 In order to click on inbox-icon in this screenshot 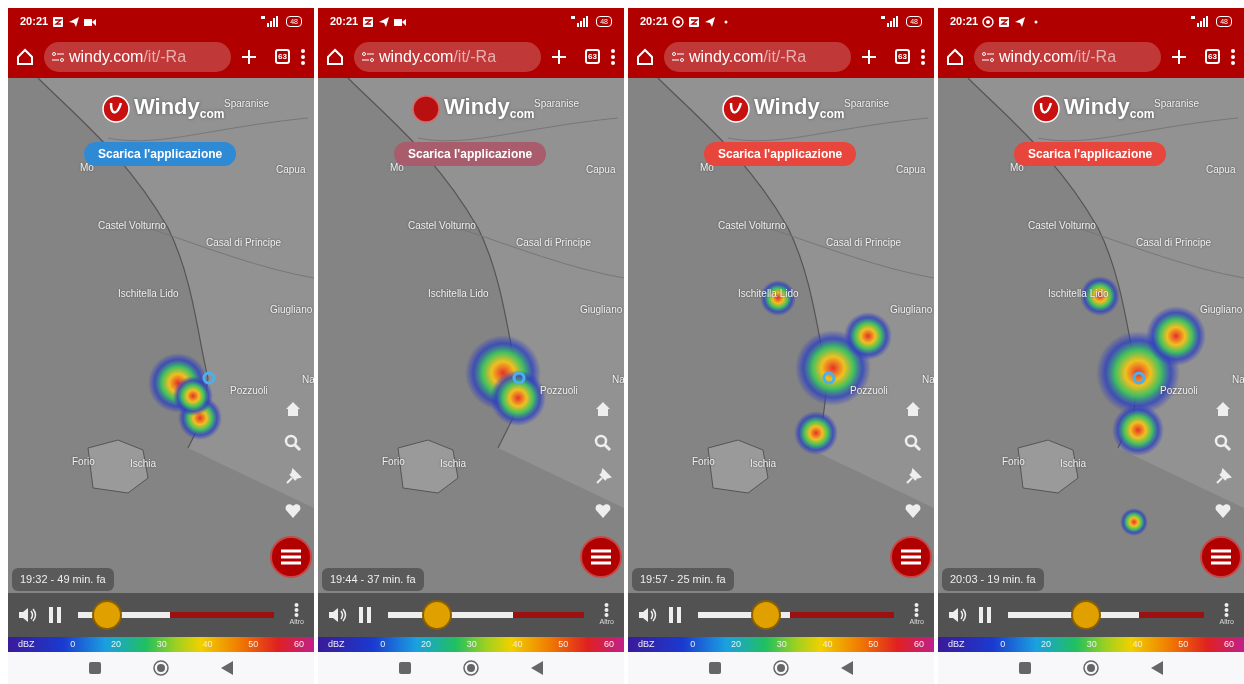, I will do `click(368, 21)`.